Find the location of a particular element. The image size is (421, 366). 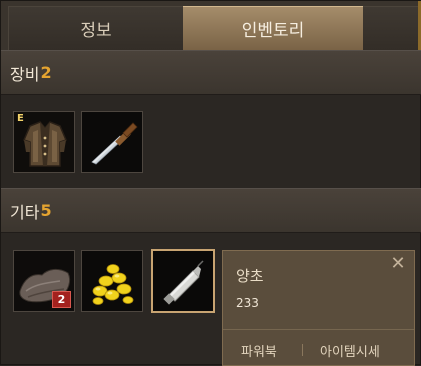

section-count: 2 is located at coordinates (46, 72).